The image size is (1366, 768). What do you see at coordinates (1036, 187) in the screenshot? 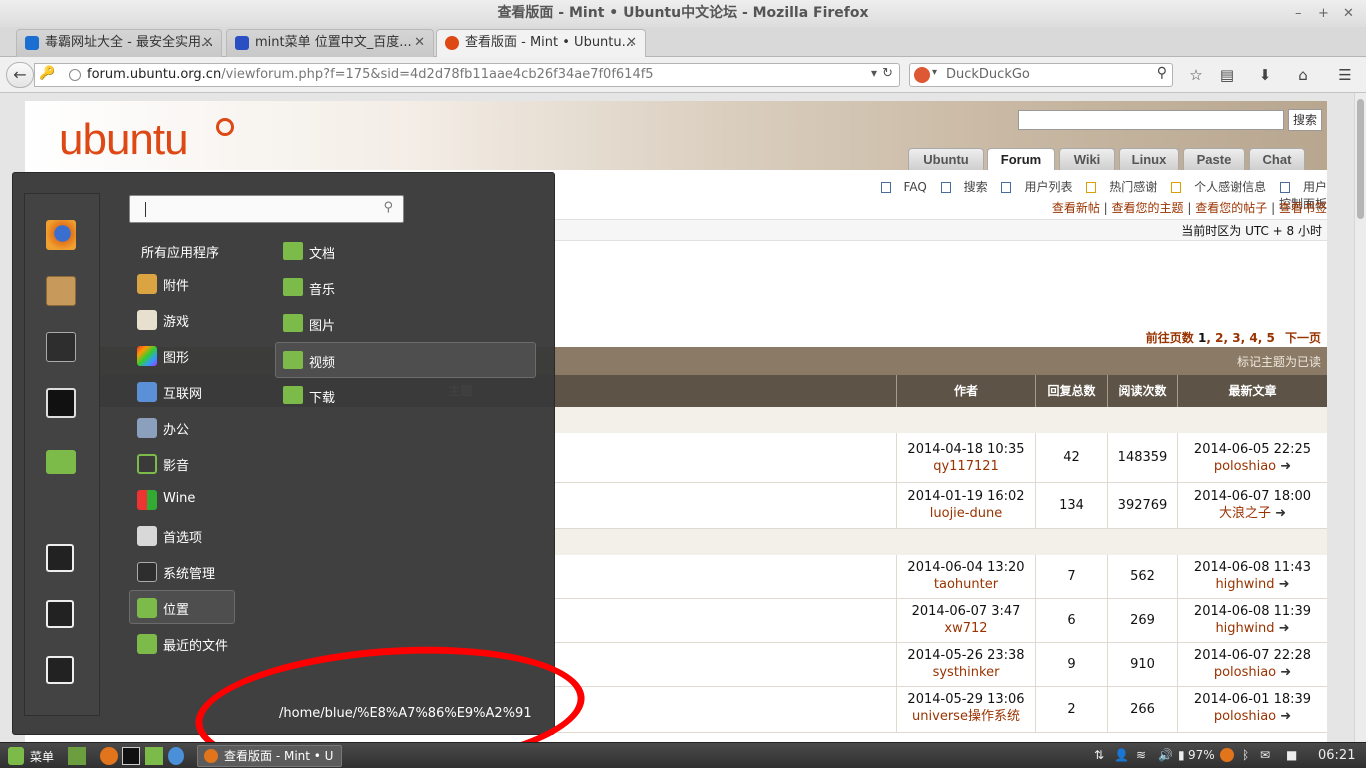
I see `memberlist-link: 用户列表` at bounding box center [1036, 187].